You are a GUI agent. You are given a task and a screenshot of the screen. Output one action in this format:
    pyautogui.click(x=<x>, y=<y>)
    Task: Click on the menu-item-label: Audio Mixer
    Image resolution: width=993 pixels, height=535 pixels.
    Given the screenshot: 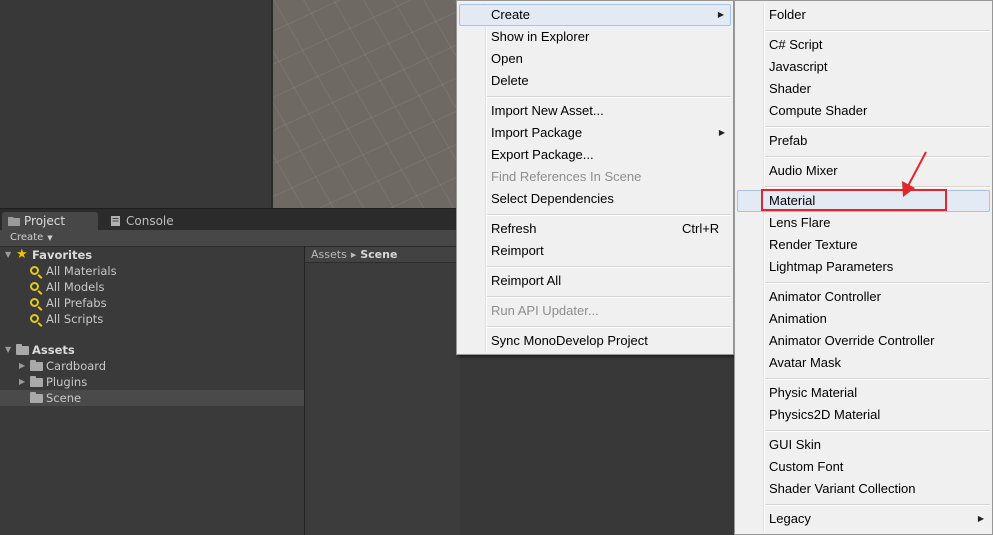 What is the action you would take?
    pyautogui.click(x=803, y=170)
    